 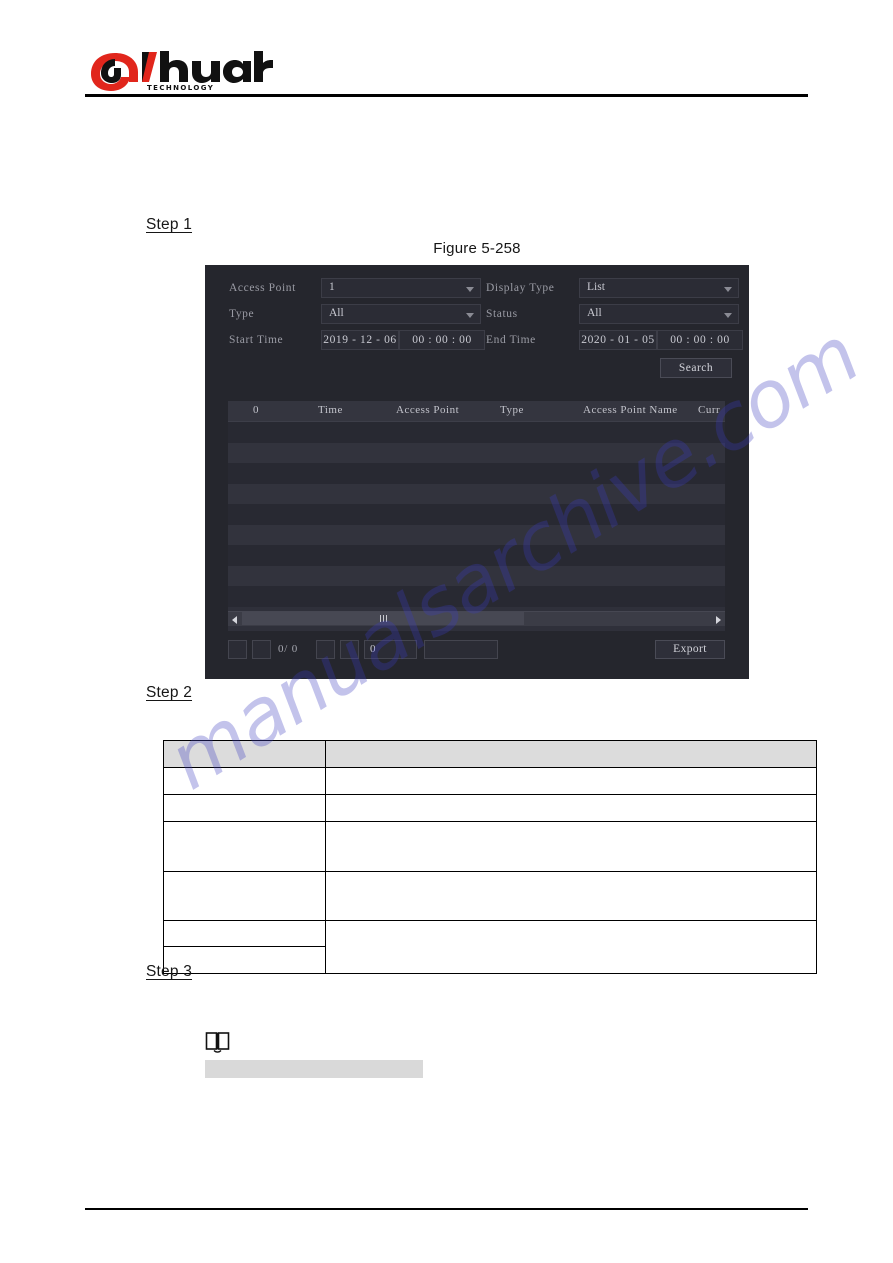 I want to click on parameter-description-table, so click(x=490, y=857).